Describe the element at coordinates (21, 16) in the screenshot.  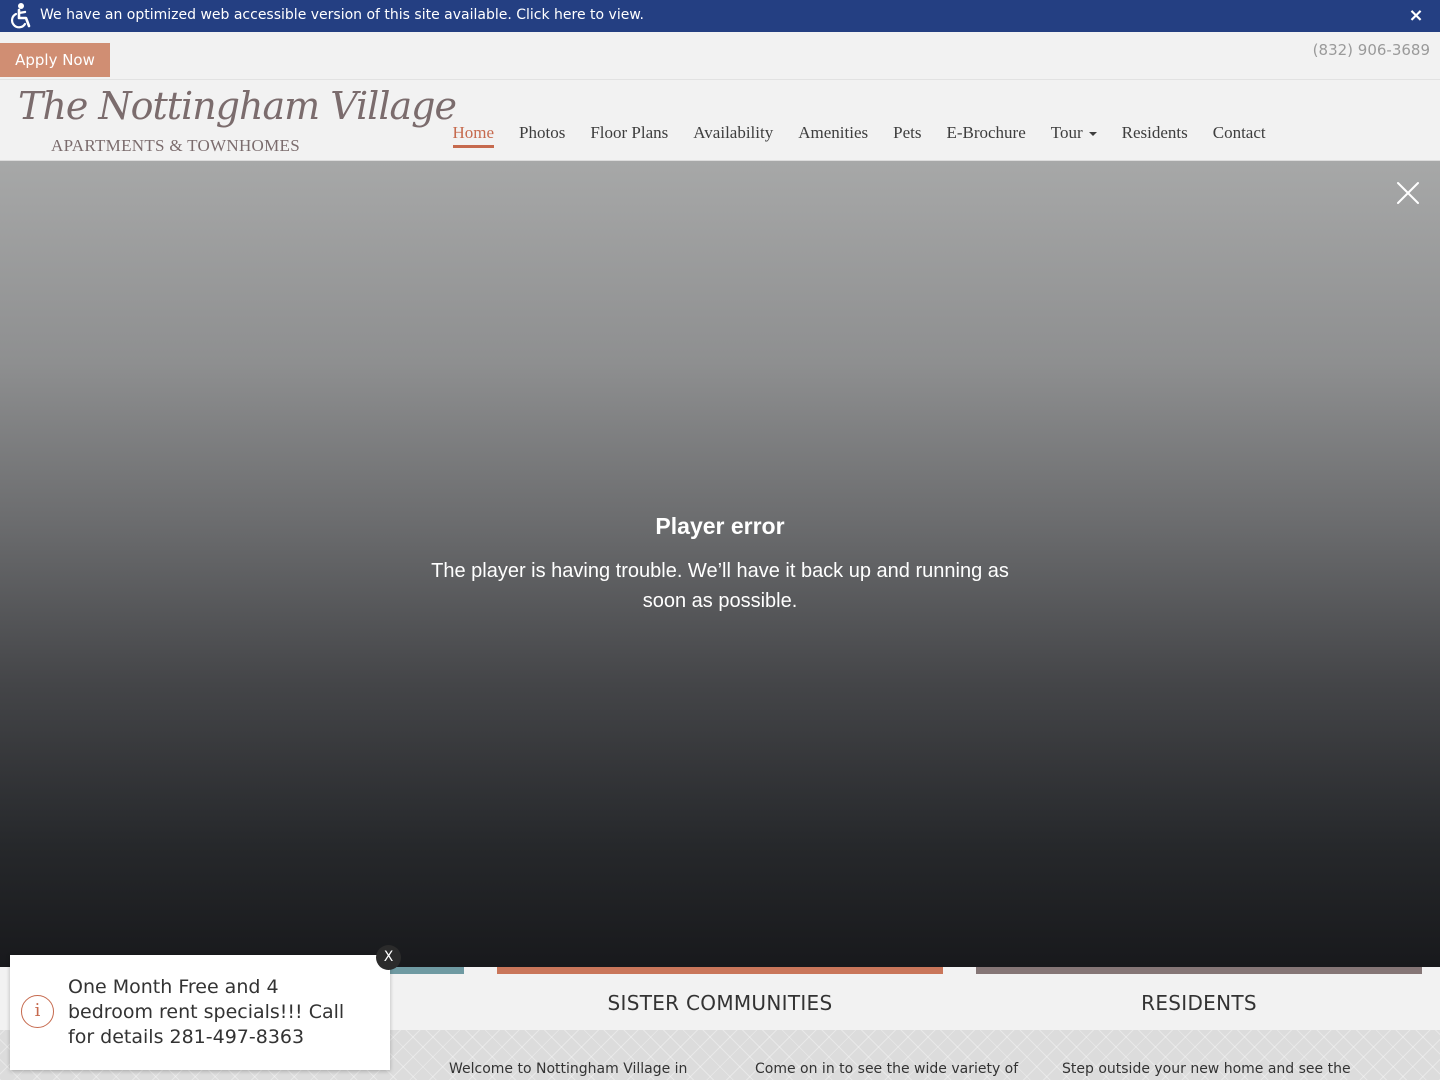
I see `accessibility-icon` at that location.